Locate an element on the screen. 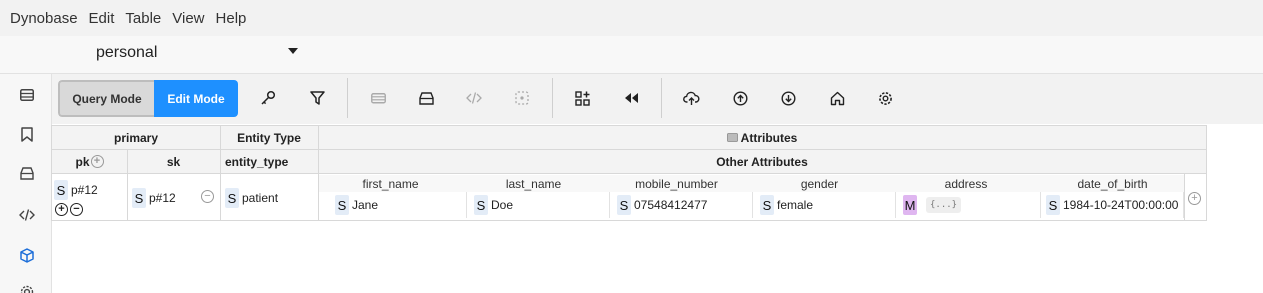 The height and width of the screenshot is (293, 1263). add-row-icon: + is located at coordinates (61, 209).